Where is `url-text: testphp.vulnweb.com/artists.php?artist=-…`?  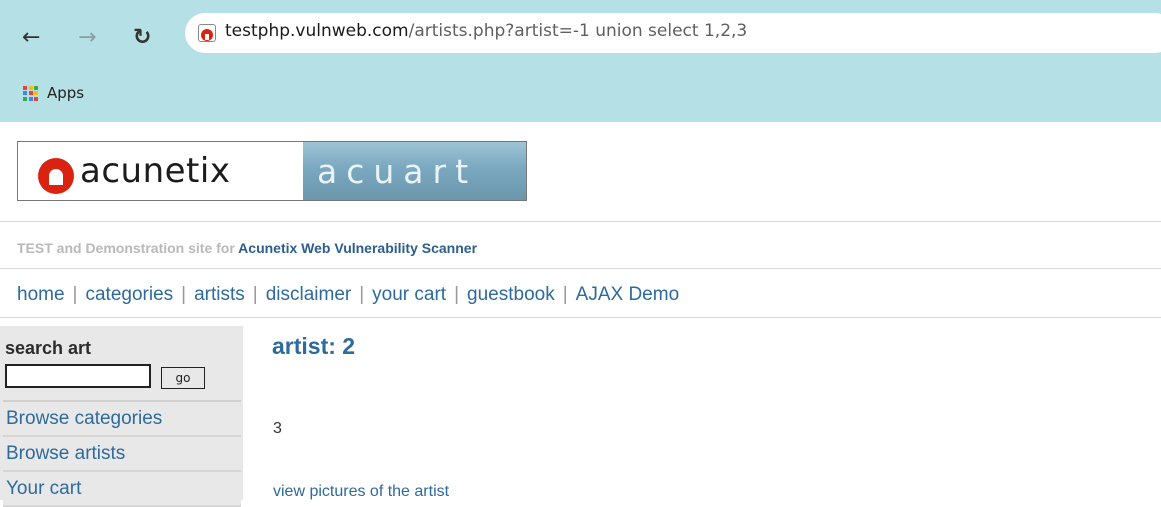
url-text: testphp.vulnweb.com/artists.php?artist=-… is located at coordinates (486, 31).